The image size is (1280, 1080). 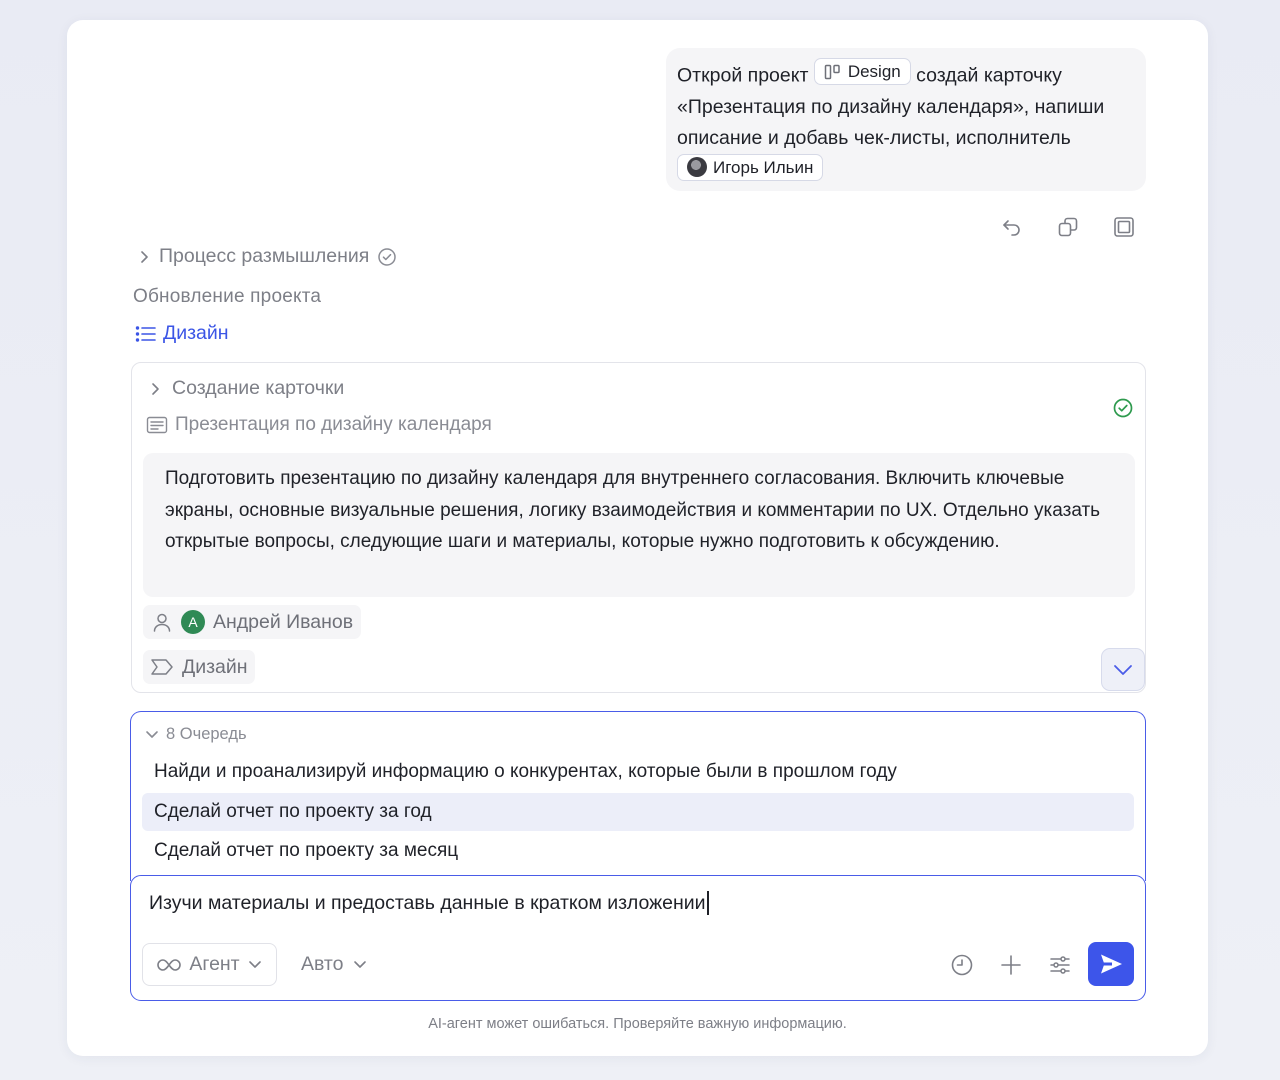 What do you see at coordinates (743, 75) in the screenshot?
I see `user-message-text-1: Открой проект` at bounding box center [743, 75].